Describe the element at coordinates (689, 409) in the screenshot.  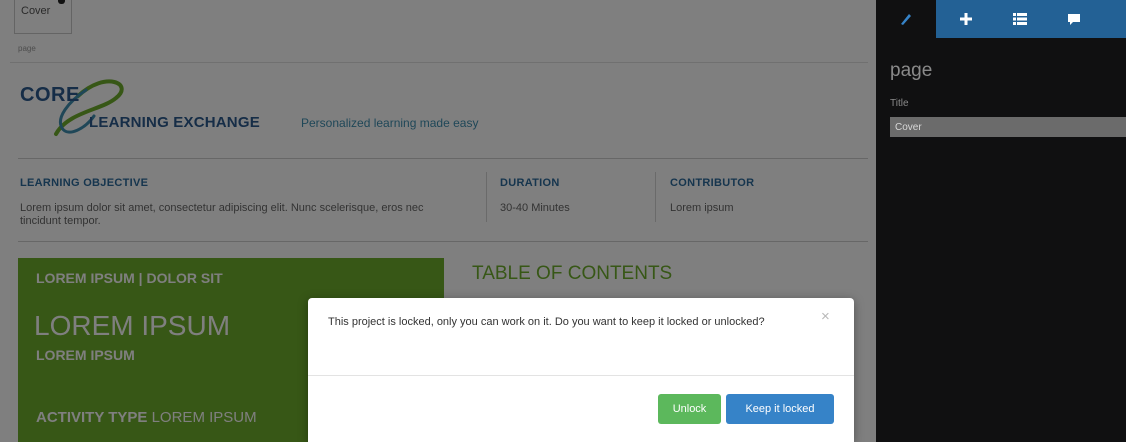
I see `unlock-button: Unlock` at that location.